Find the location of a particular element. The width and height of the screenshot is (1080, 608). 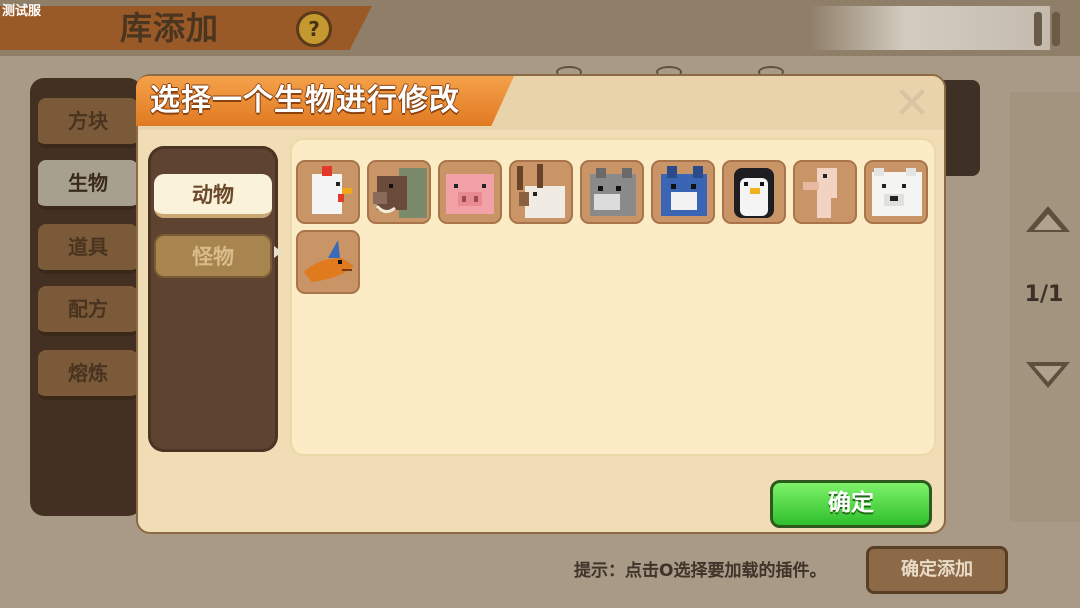

close-icon: ✕ is located at coordinates (912, 104).